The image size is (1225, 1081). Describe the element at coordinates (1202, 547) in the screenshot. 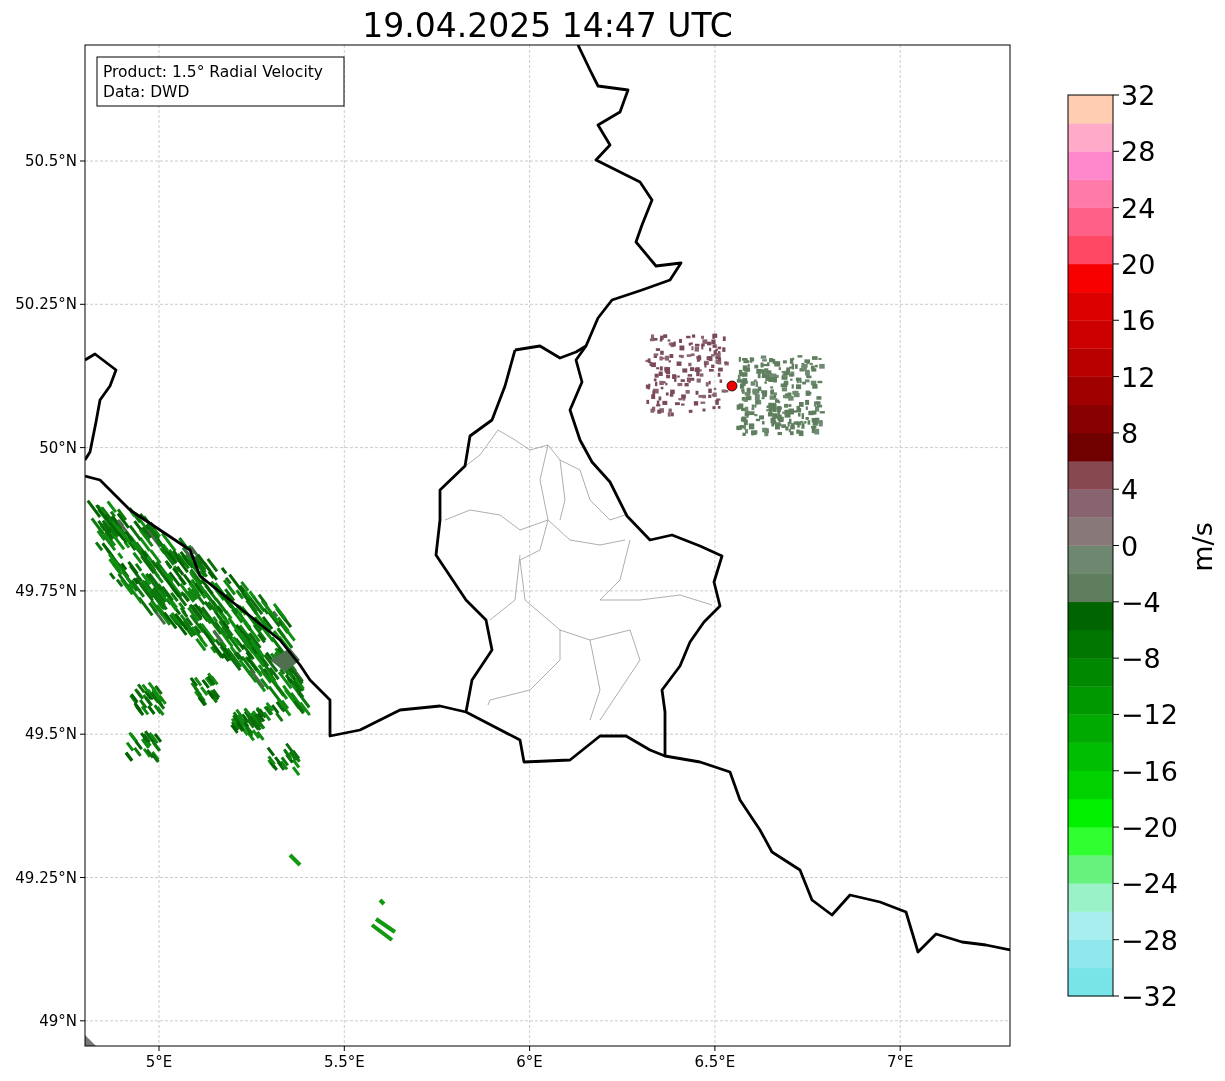

I see `colorbar-label: m/s` at that location.